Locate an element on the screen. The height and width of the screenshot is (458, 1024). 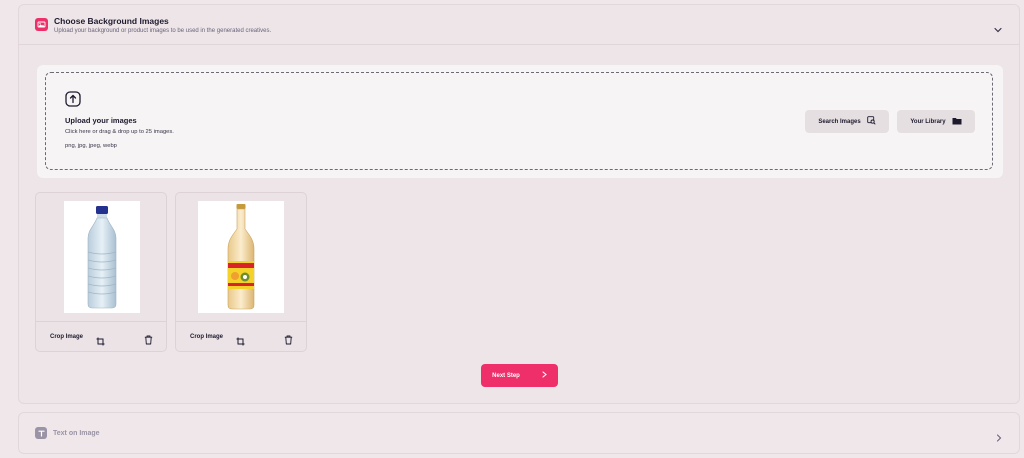
image-card-1: Crop Image is located at coordinates (101, 272).